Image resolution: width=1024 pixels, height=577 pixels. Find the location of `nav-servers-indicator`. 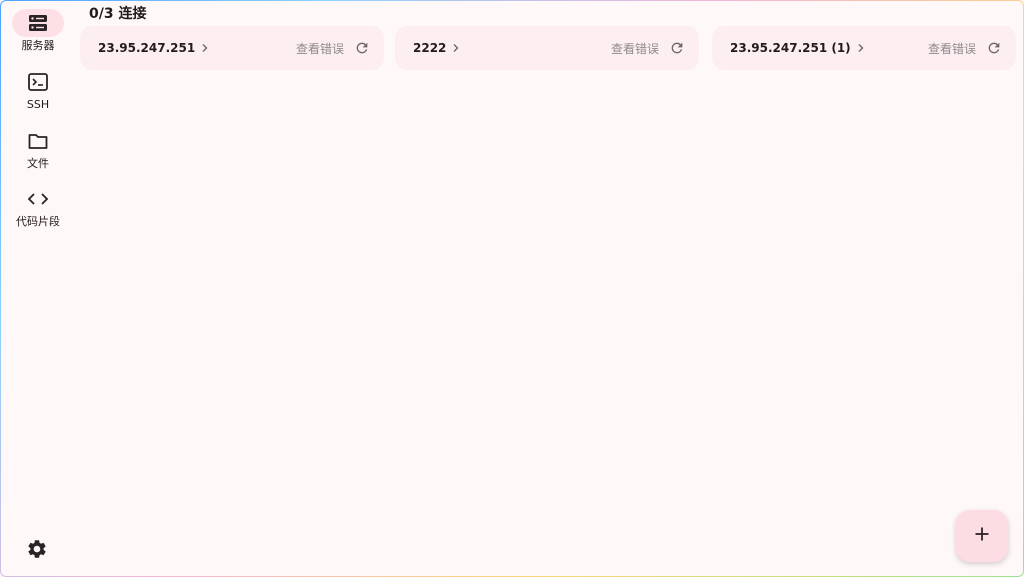

nav-servers-indicator is located at coordinates (38, 23).